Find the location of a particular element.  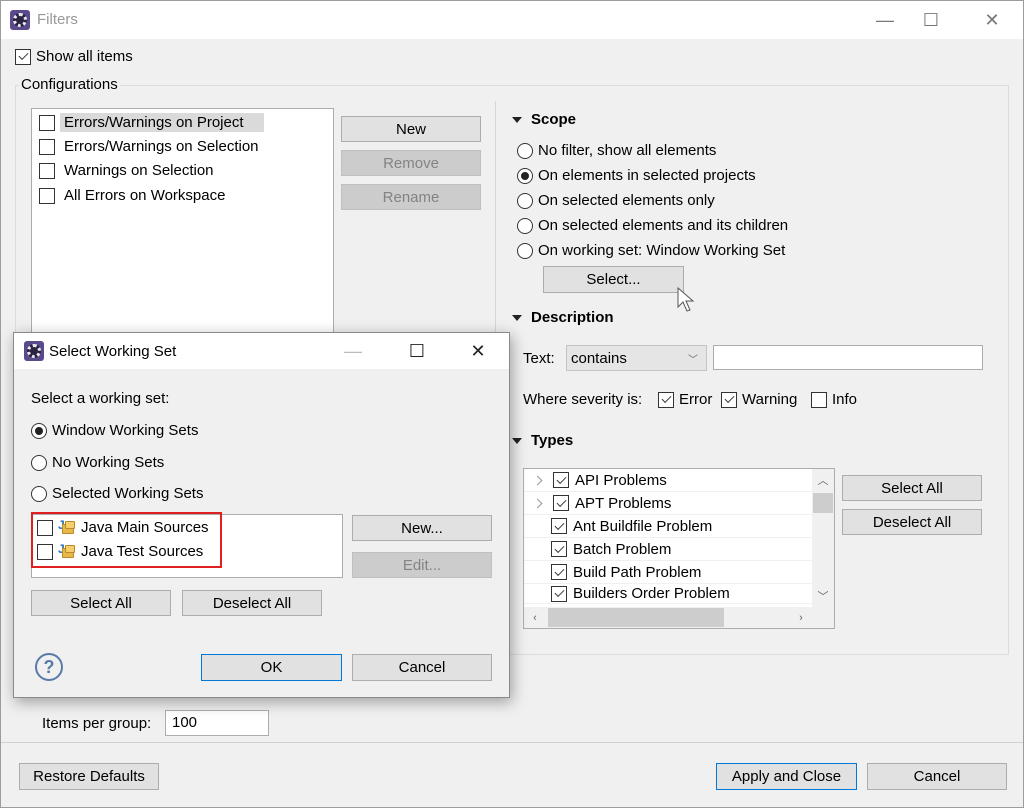

items-per-group-input: 100 is located at coordinates (217, 723).